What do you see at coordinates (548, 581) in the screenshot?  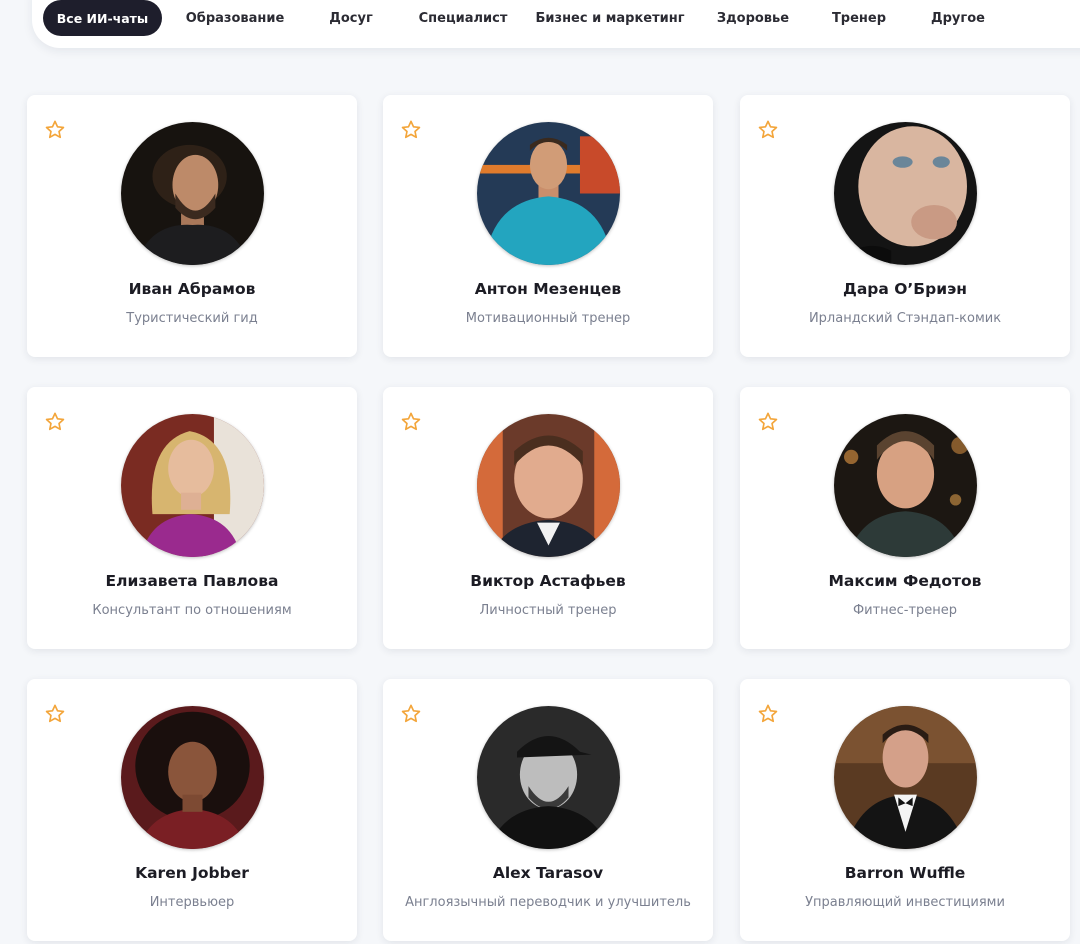 I see `persona-name: Виктор Астафьев` at bounding box center [548, 581].